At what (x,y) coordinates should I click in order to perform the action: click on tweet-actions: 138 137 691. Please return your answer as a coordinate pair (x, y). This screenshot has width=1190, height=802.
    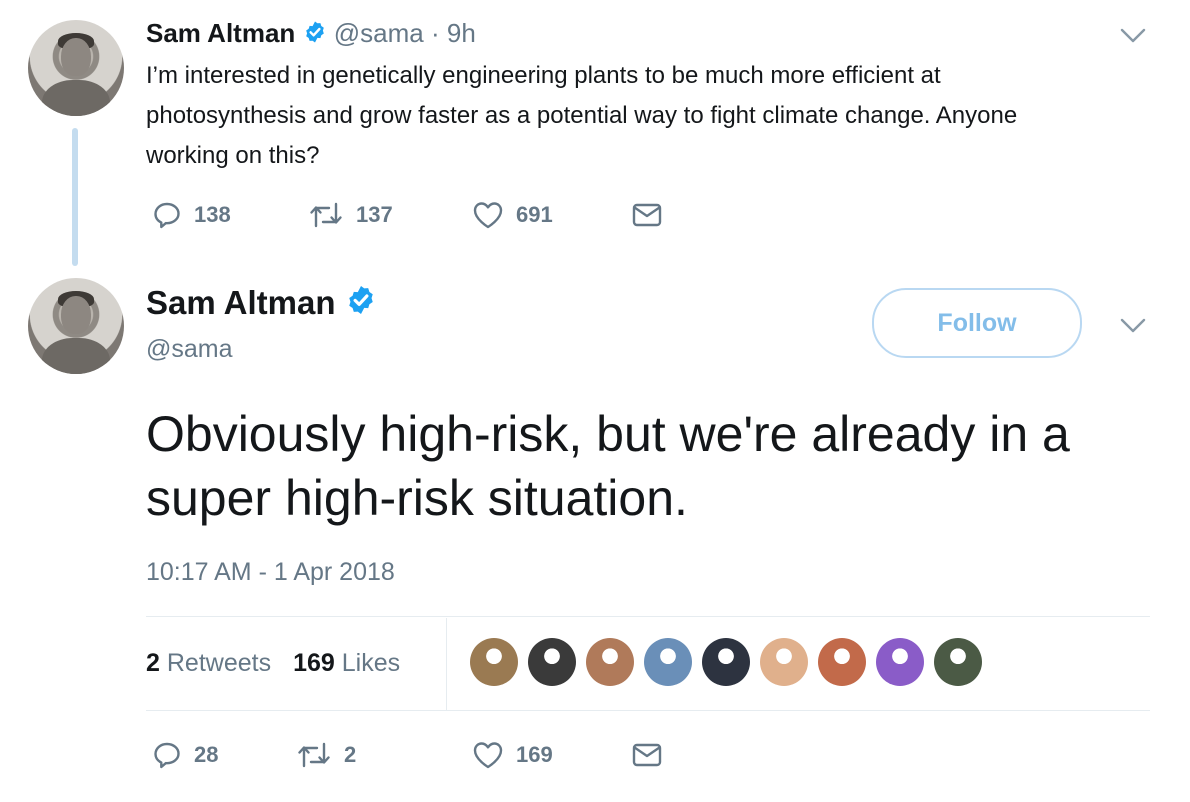
    Looking at the image, I should click on (407, 215).